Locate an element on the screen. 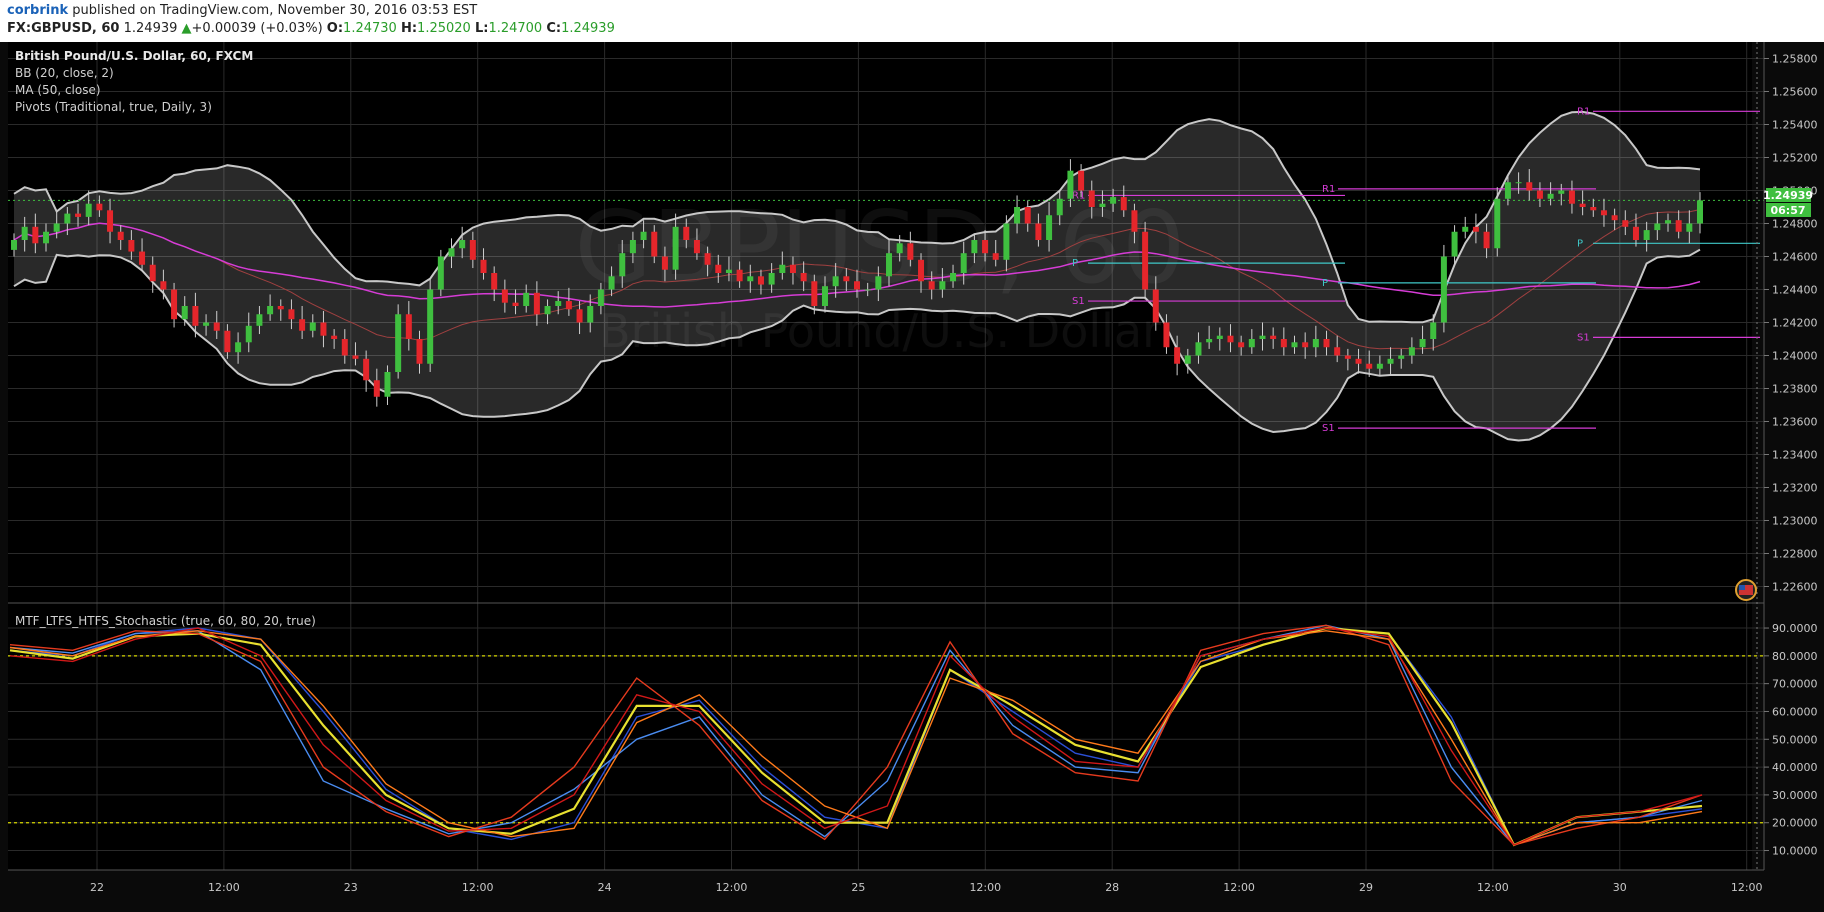 This screenshot has width=1824, height=912. time-tick-label: 28 is located at coordinates (1112, 887).